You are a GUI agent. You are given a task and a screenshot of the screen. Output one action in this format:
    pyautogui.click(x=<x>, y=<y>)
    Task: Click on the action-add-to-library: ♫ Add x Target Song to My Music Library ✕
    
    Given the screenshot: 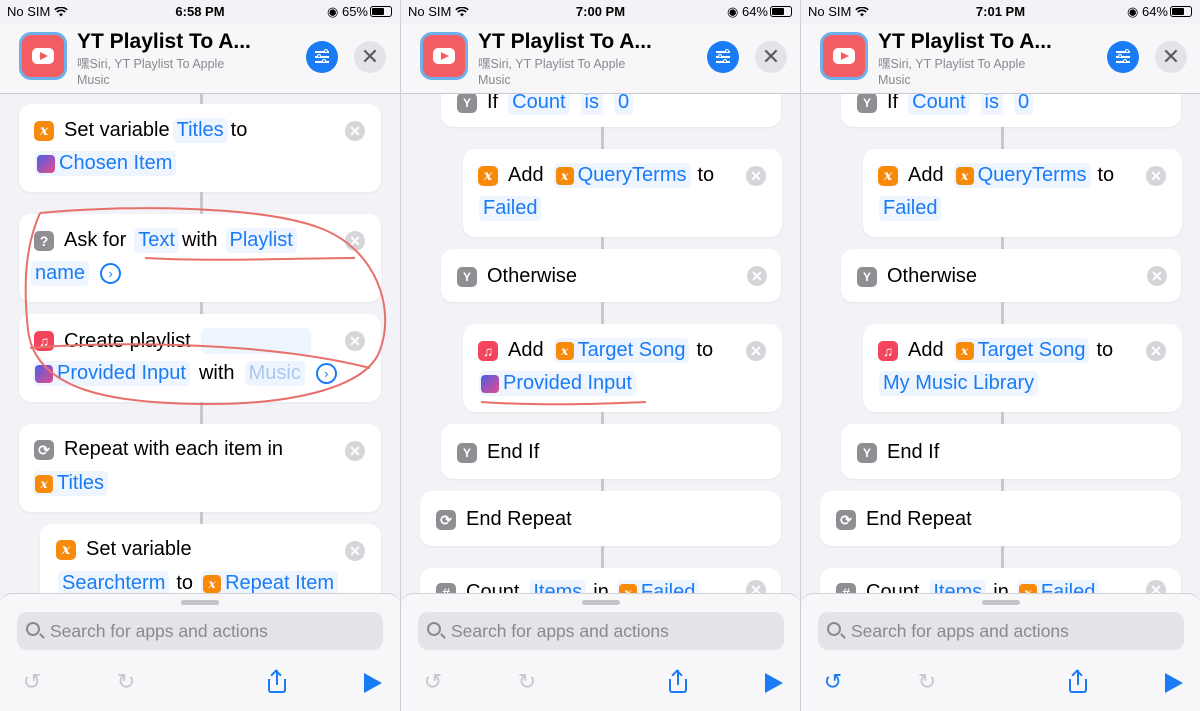 What is the action you would take?
    pyautogui.click(x=1022, y=368)
    